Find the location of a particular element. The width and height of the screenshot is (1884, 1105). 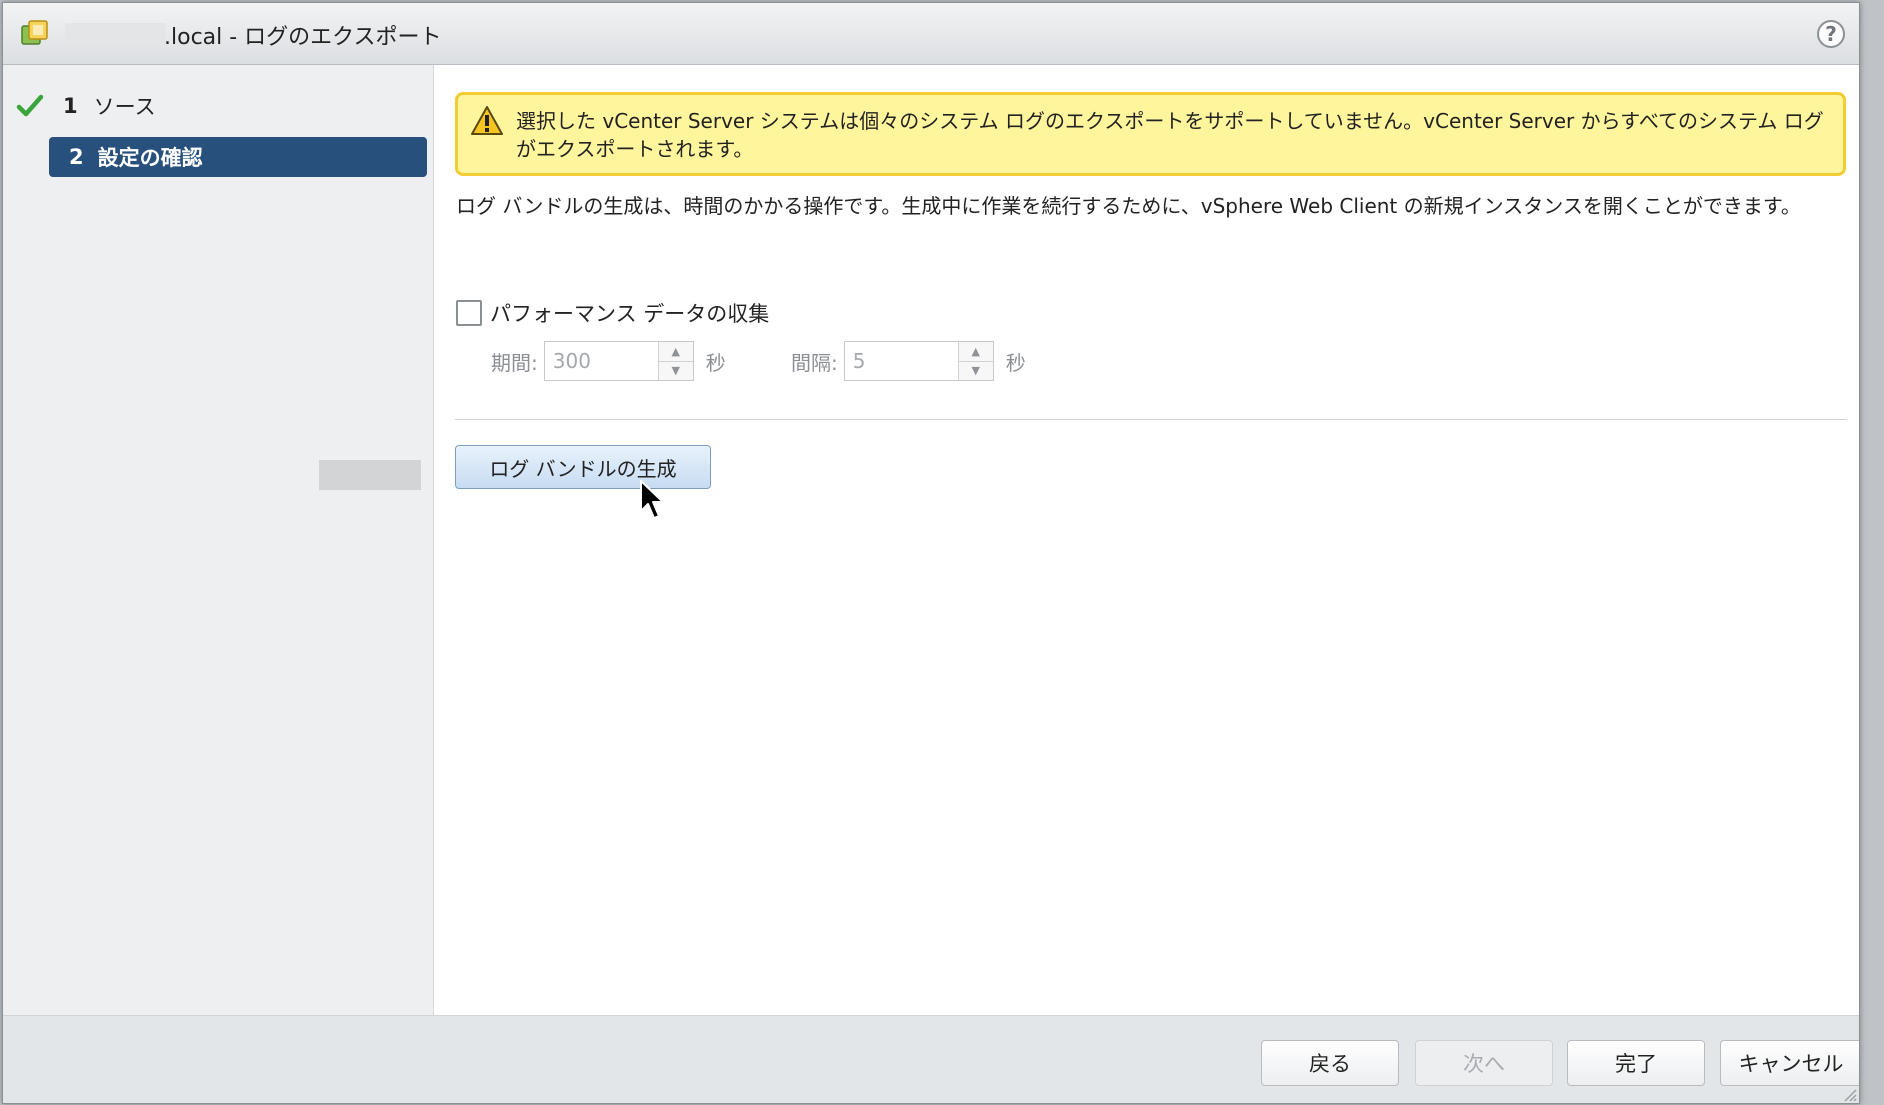

step-label: 設定の確認 is located at coordinates (150, 158).